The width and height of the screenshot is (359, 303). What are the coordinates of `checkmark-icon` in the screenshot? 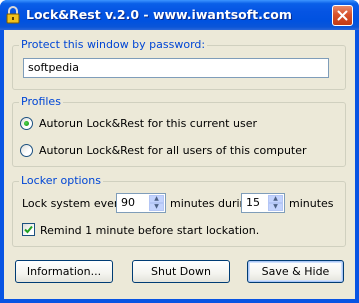 It's located at (28, 229).